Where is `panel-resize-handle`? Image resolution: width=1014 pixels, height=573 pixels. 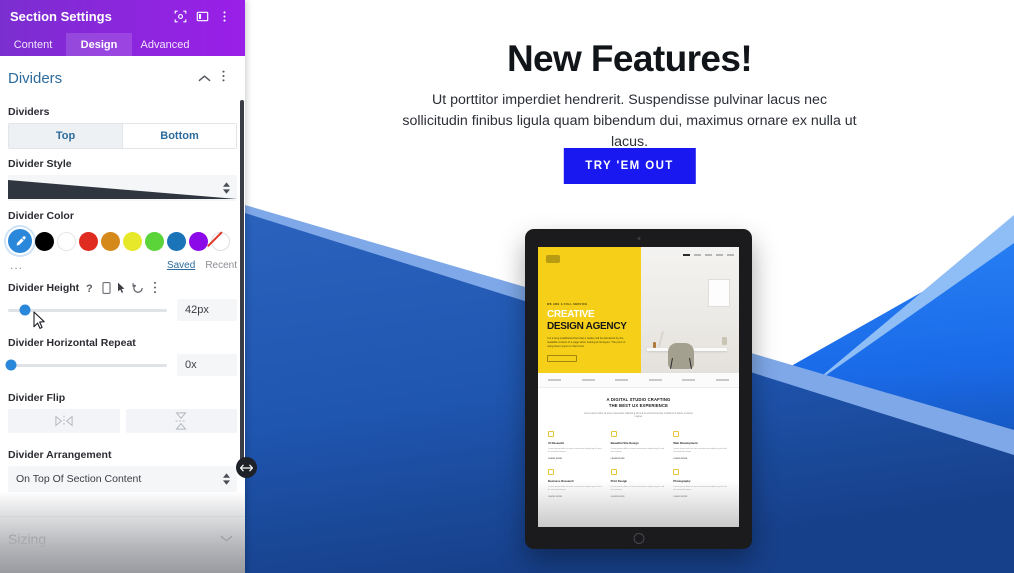 panel-resize-handle is located at coordinates (246, 467).